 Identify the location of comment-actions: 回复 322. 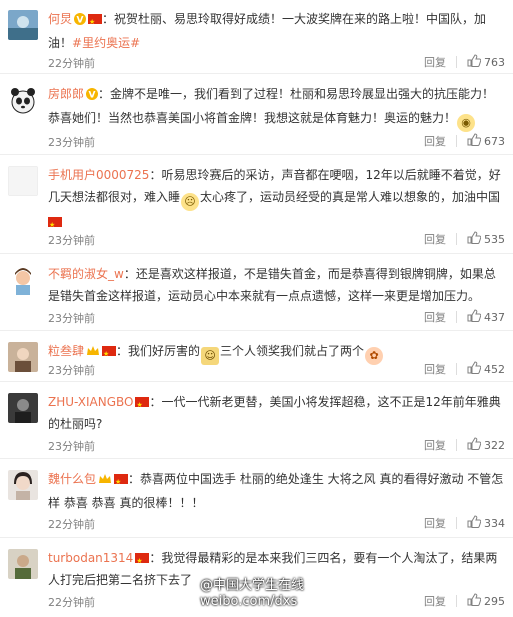
(464, 445).